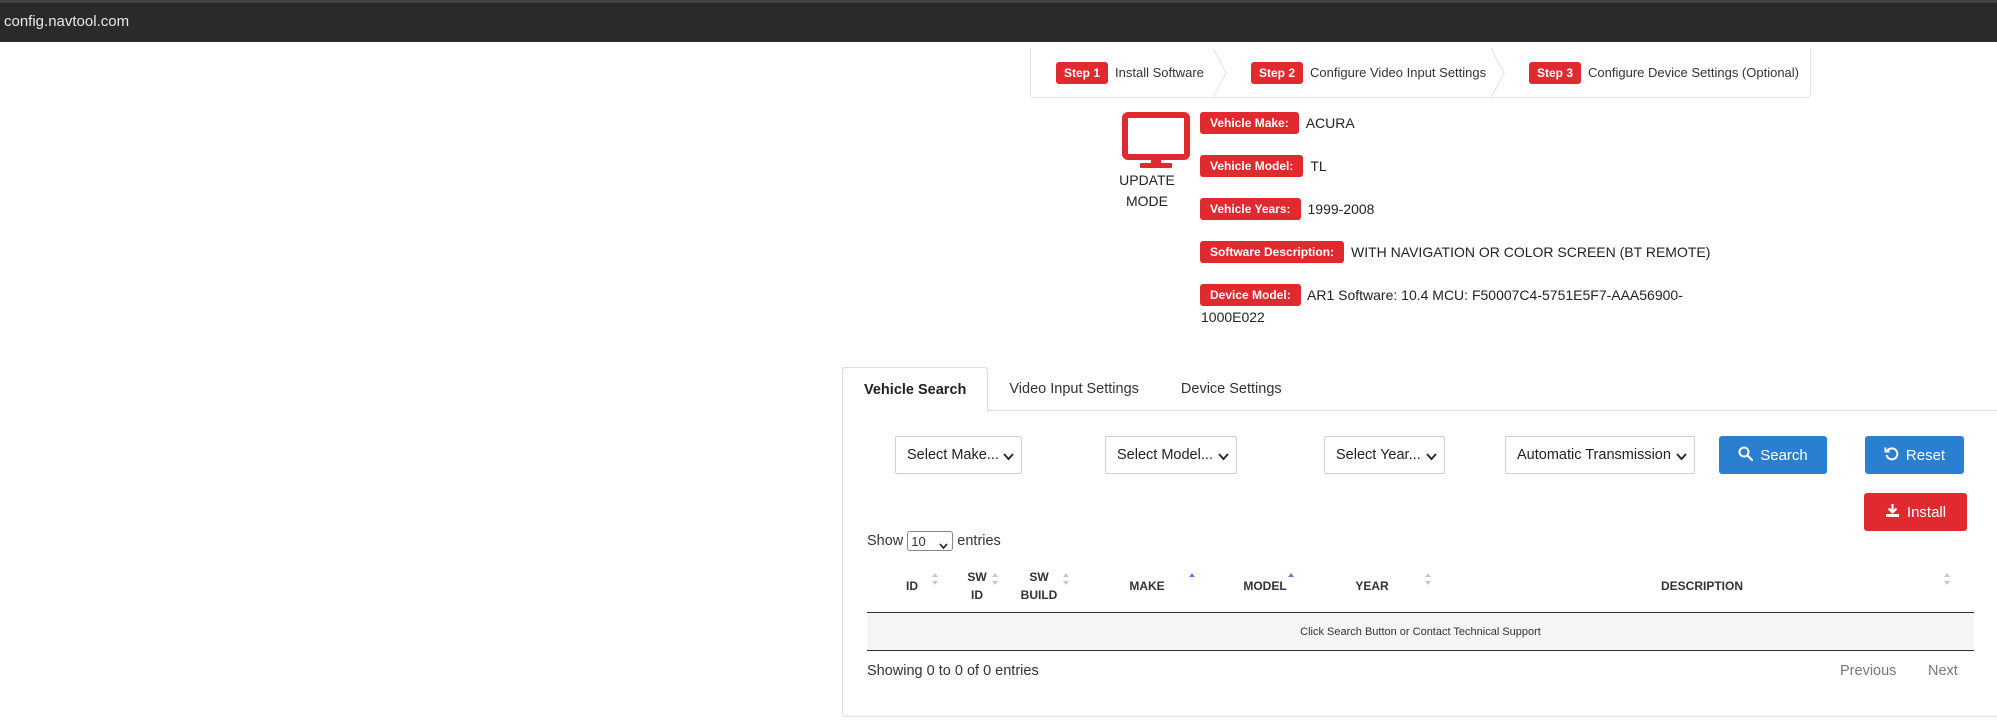  Describe the element at coordinates (1158, 585) in the screenshot. I see `column-header-make: MAKE` at that location.